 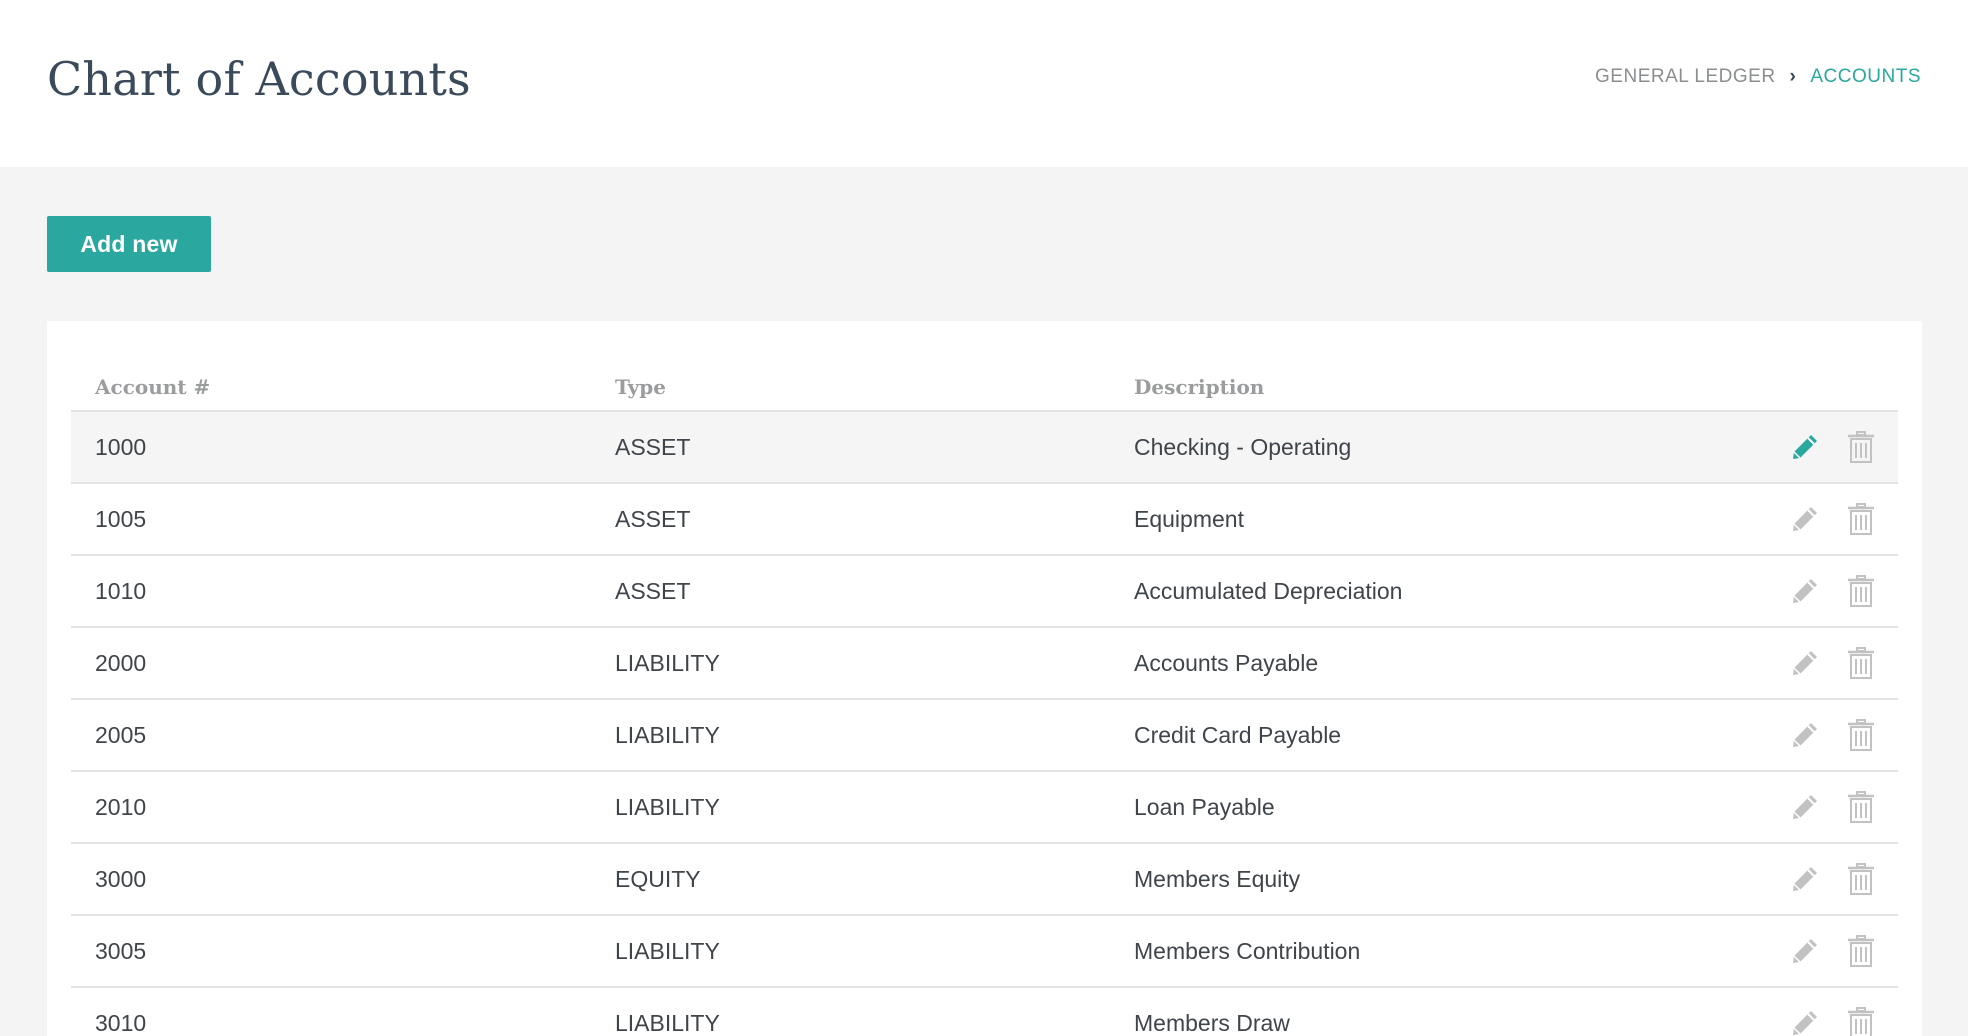 What do you see at coordinates (121, 447) in the screenshot?
I see `account-number-cell: 1000` at bounding box center [121, 447].